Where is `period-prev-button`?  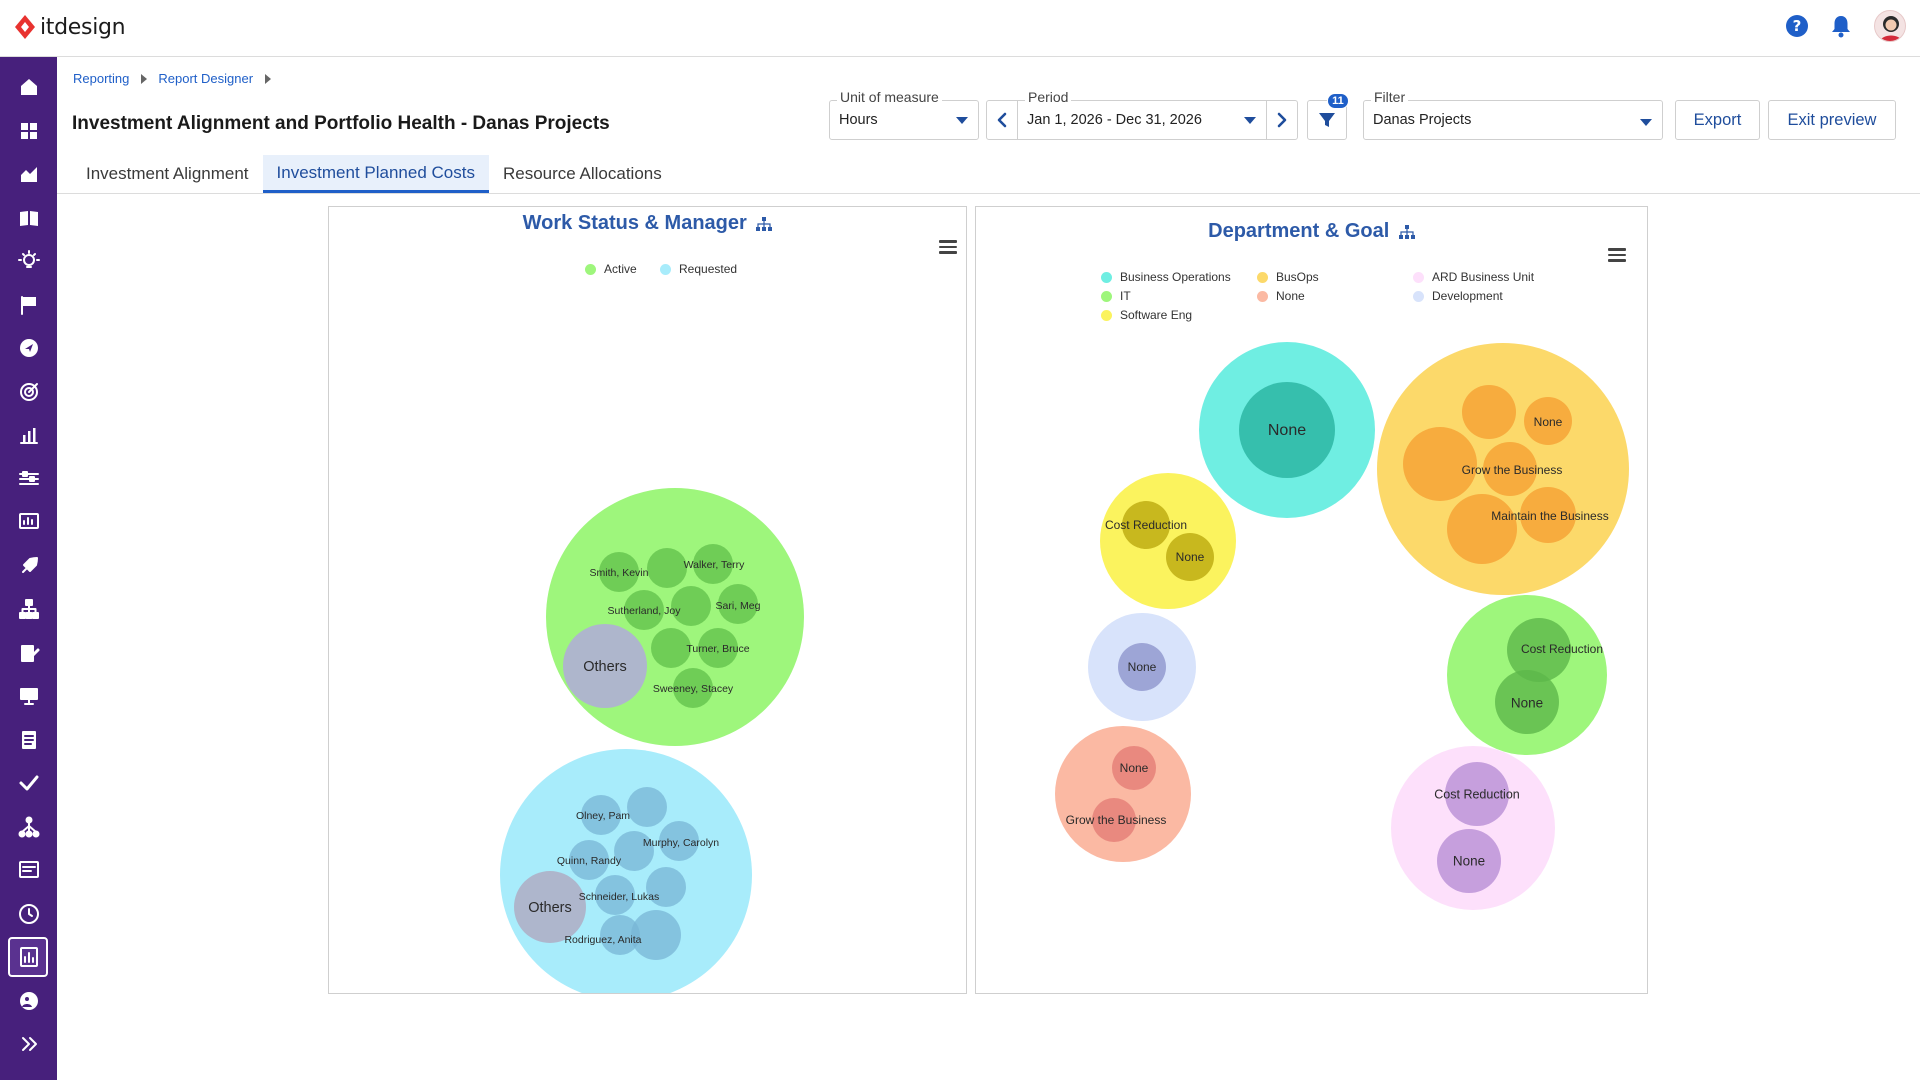 period-prev-button is located at coordinates (1002, 120).